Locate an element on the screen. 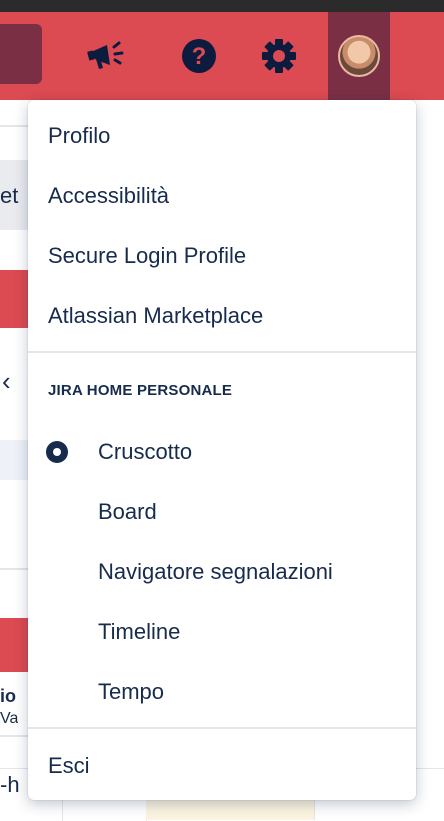  page-panel is located at coordinates (14, 460).